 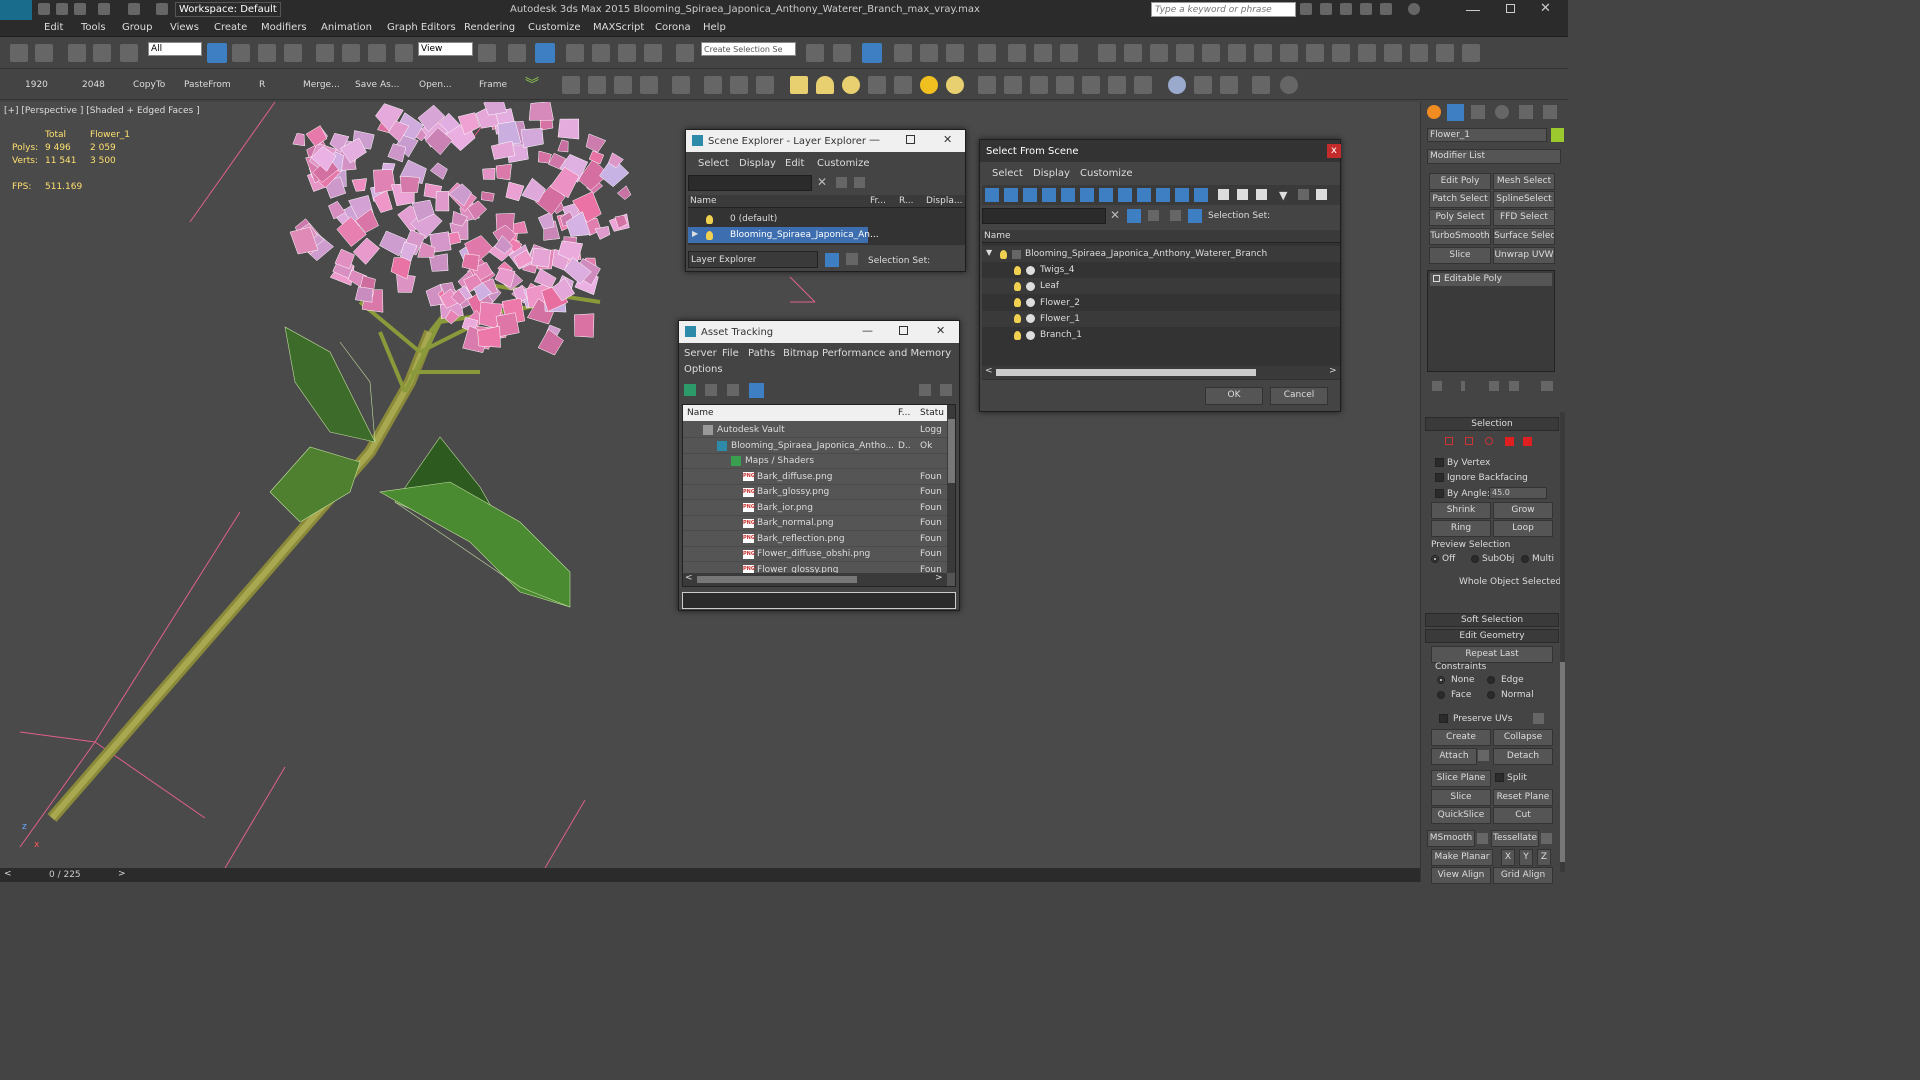 I want to click on stack-expand-icon, so click(x=1436, y=278).